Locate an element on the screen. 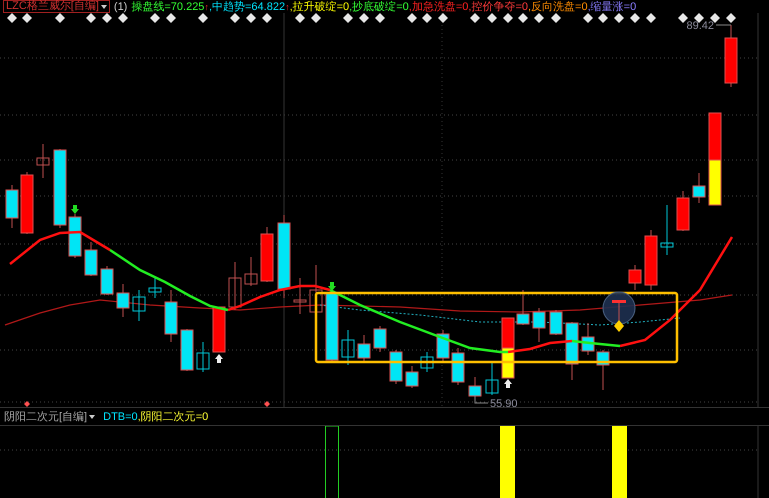 This screenshot has width=769, height=498. indicator-dropdown: LZC格兰威尔[自编] is located at coordinates (56, 6).